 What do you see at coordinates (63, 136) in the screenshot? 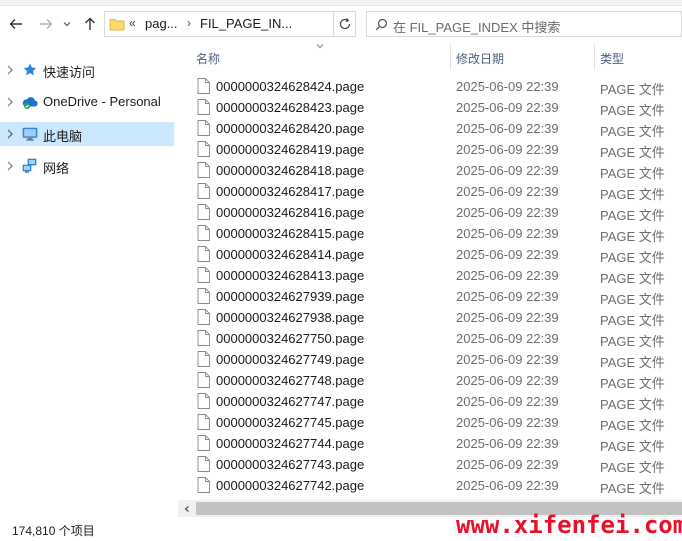
I see `nav-item-label: 此电脑` at bounding box center [63, 136].